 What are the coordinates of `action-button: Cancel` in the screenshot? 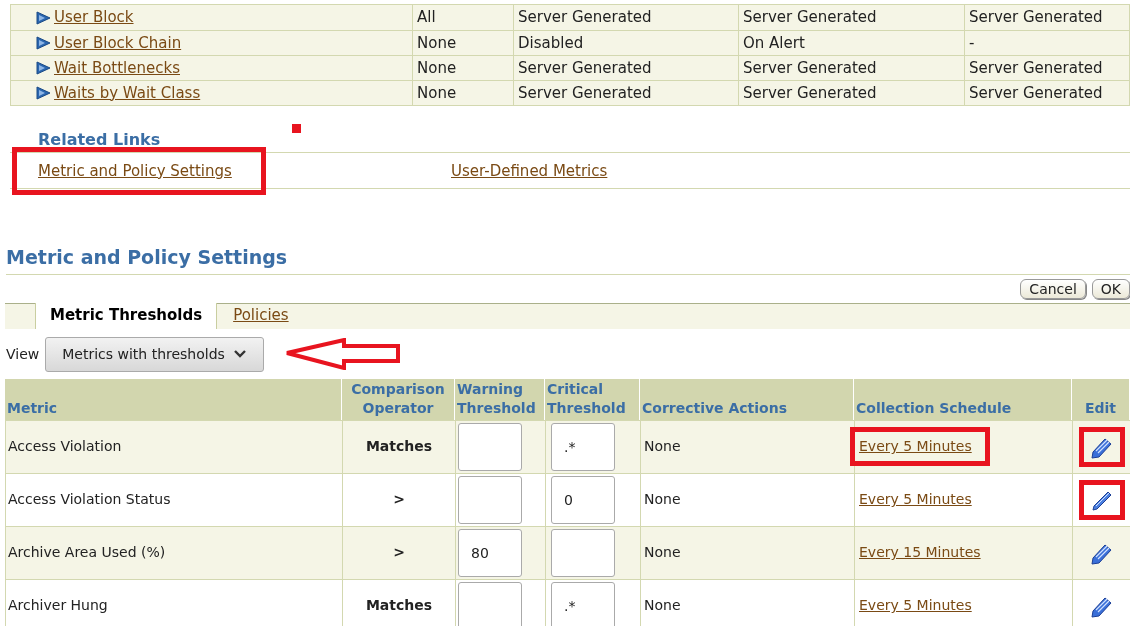 It's located at (1053, 288).